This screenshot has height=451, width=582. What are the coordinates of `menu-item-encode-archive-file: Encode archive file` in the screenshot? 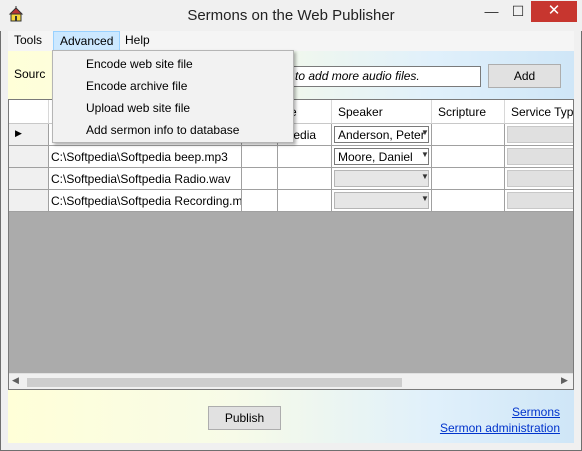 It's located at (136, 86).